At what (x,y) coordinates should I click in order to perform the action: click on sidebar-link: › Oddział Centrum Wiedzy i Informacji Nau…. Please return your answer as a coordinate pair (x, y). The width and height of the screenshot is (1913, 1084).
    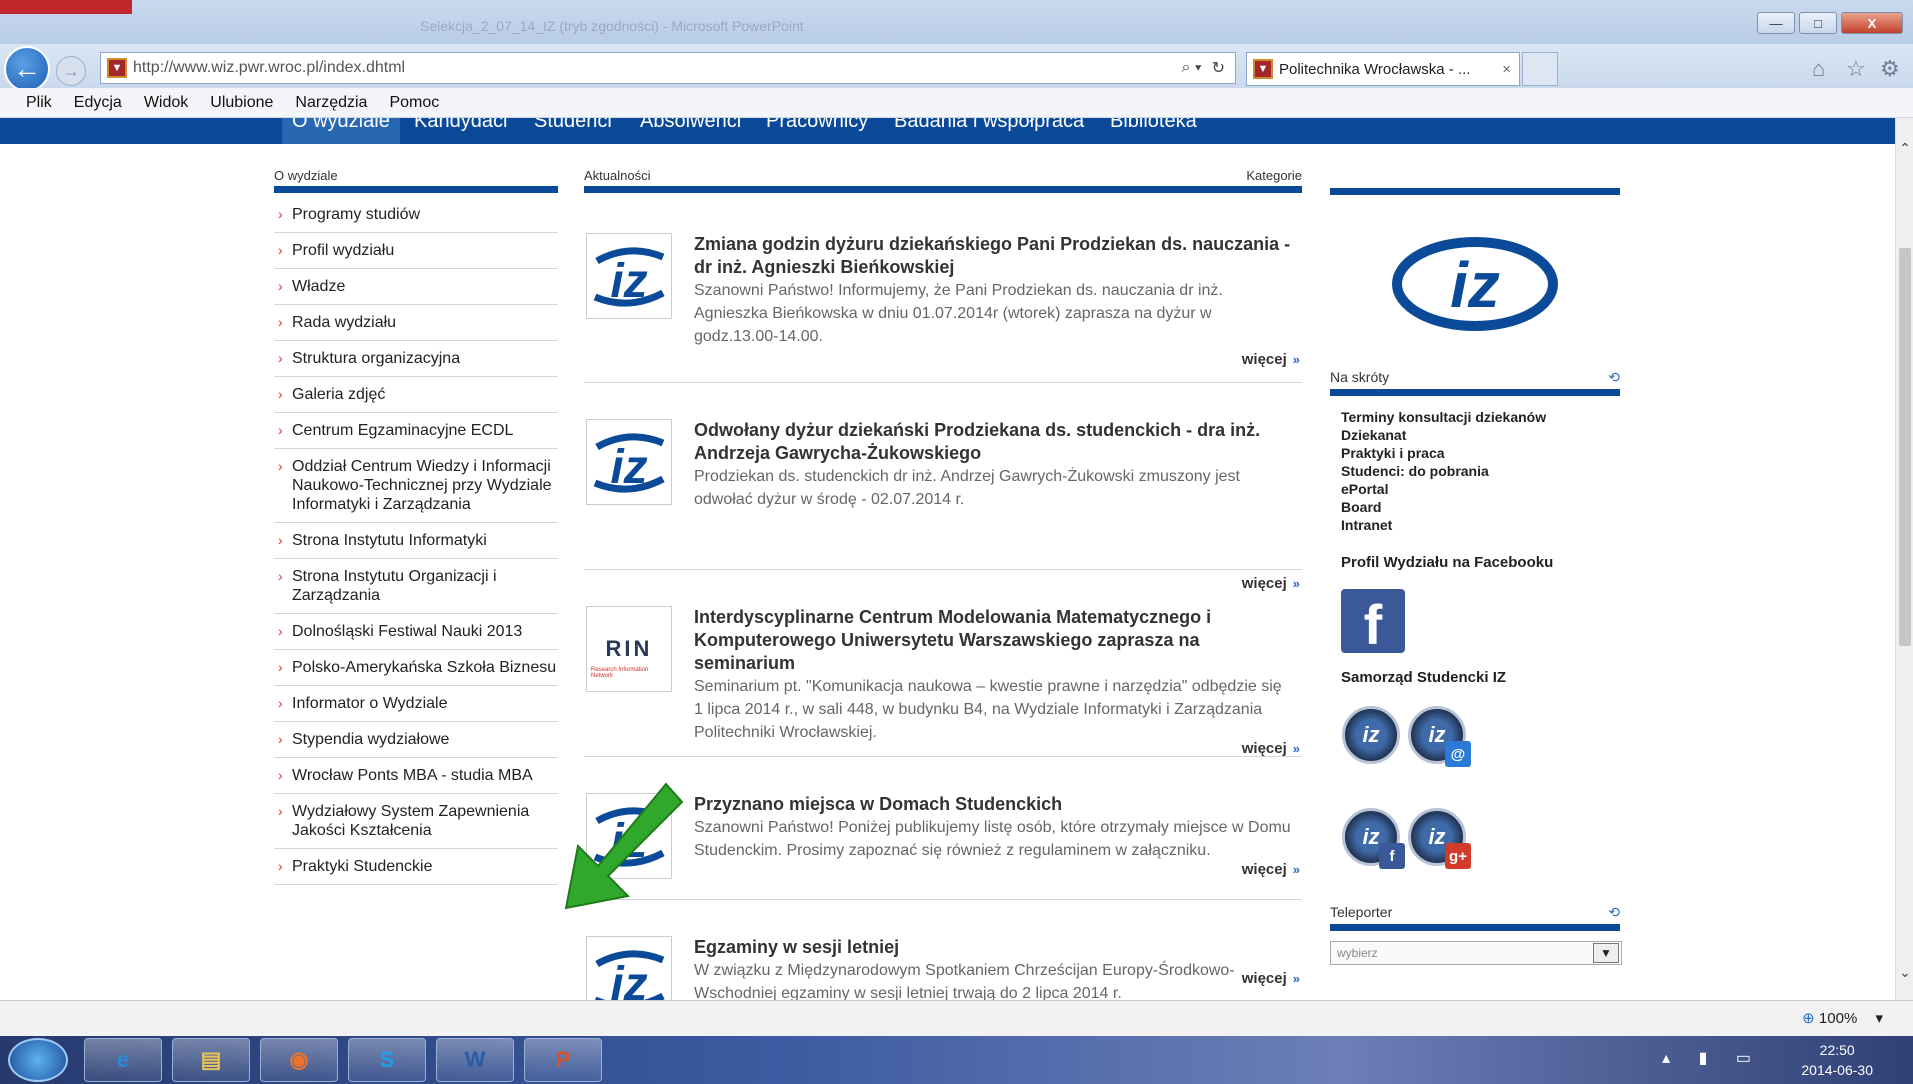
    Looking at the image, I should click on (416, 486).